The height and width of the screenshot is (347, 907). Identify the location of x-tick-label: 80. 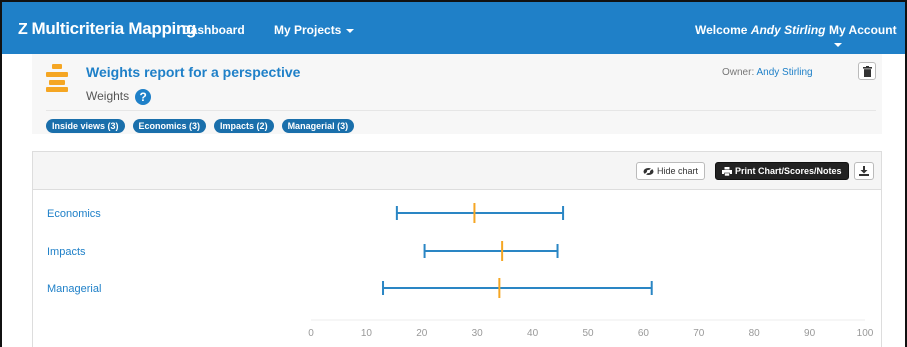
(755, 333).